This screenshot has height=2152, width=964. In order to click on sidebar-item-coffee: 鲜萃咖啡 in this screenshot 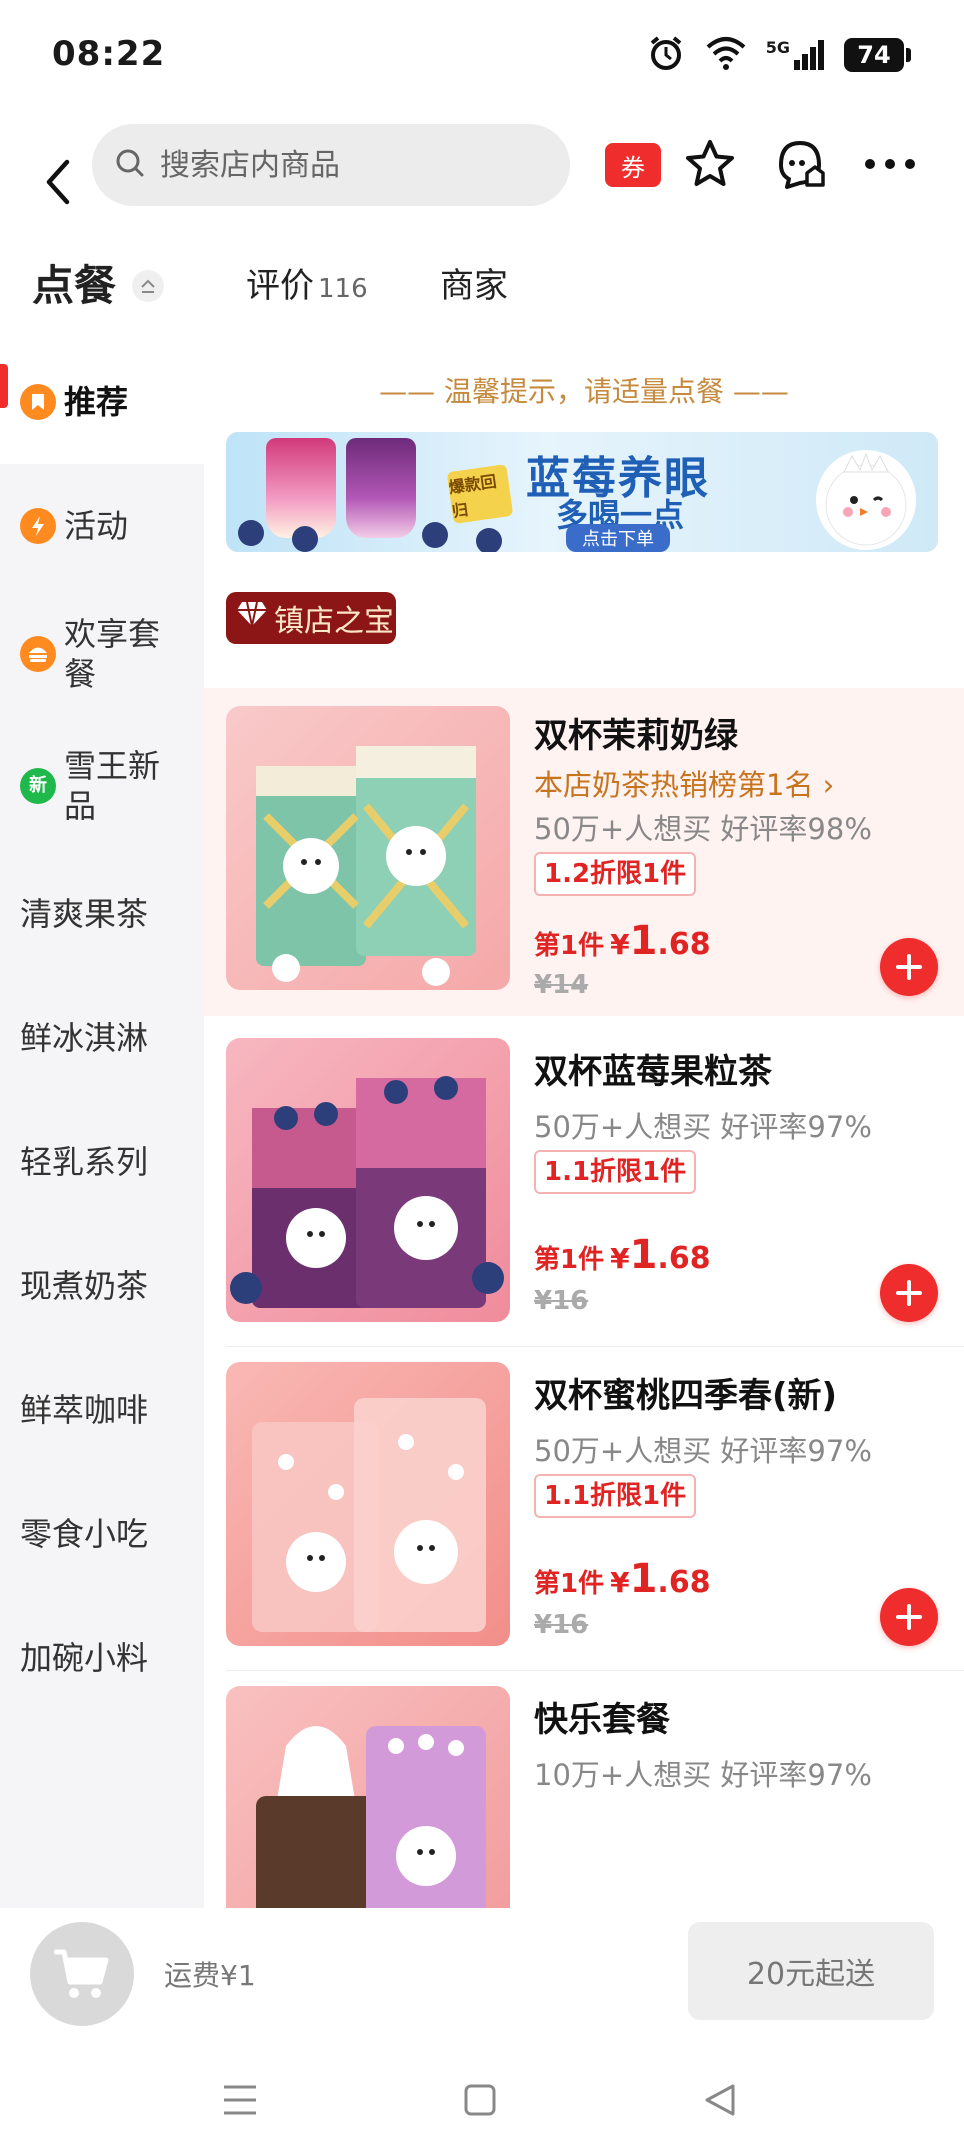, I will do `click(102, 1410)`.